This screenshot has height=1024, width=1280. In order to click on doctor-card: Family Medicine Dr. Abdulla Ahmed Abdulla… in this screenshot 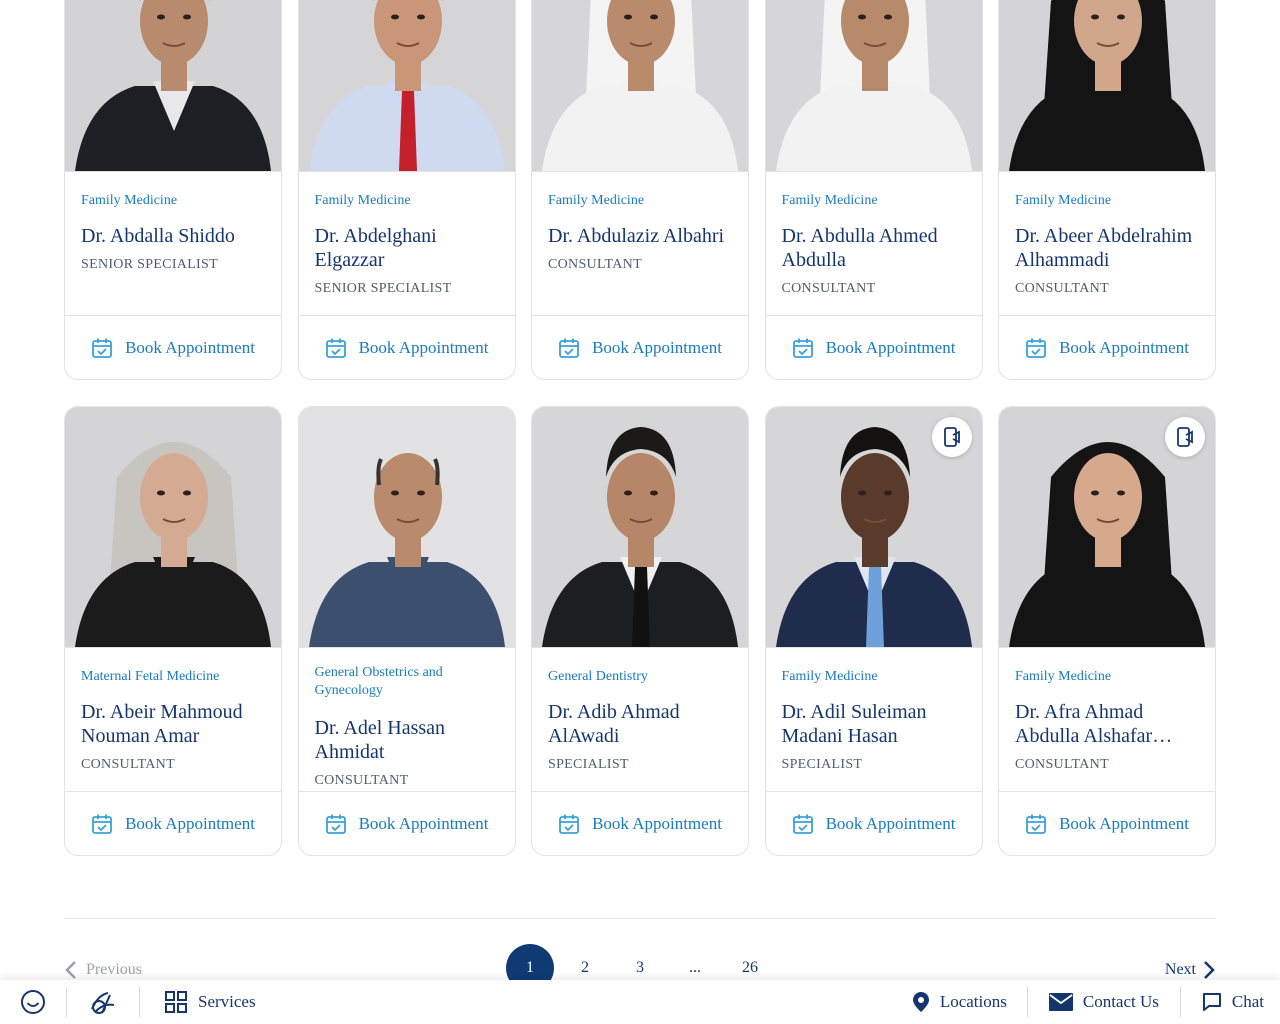, I will do `click(873, 190)`.